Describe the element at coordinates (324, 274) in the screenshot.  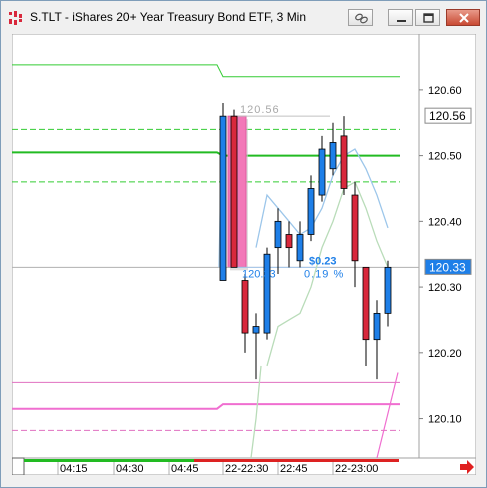
I see `change-percent: 0.19 %` at that location.